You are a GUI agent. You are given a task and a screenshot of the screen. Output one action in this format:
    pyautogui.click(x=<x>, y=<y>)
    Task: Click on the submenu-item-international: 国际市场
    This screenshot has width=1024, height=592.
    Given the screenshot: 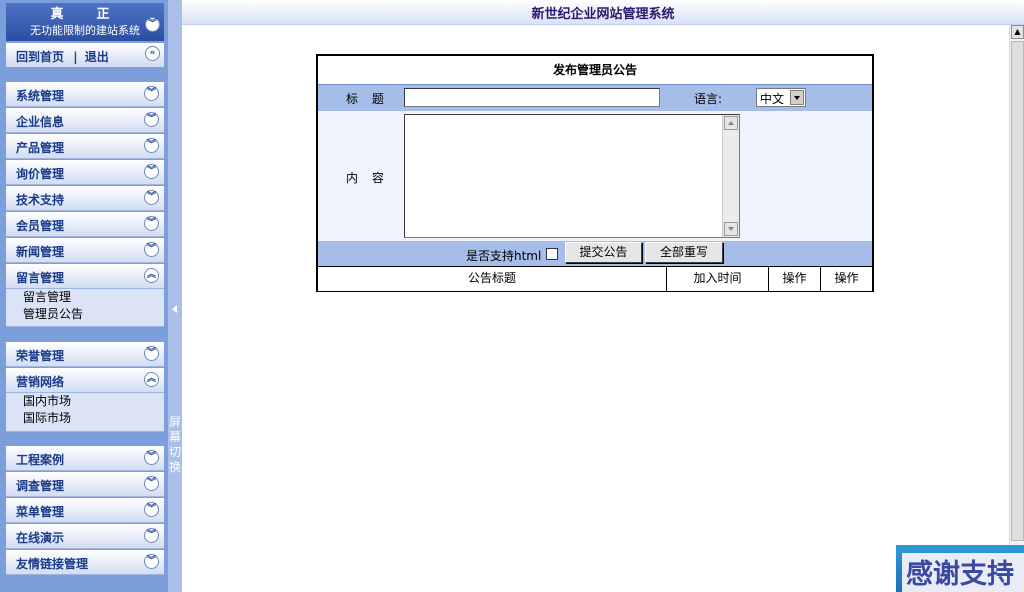 What is the action you would take?
    pyautogui.click(x=85, y=418)
    